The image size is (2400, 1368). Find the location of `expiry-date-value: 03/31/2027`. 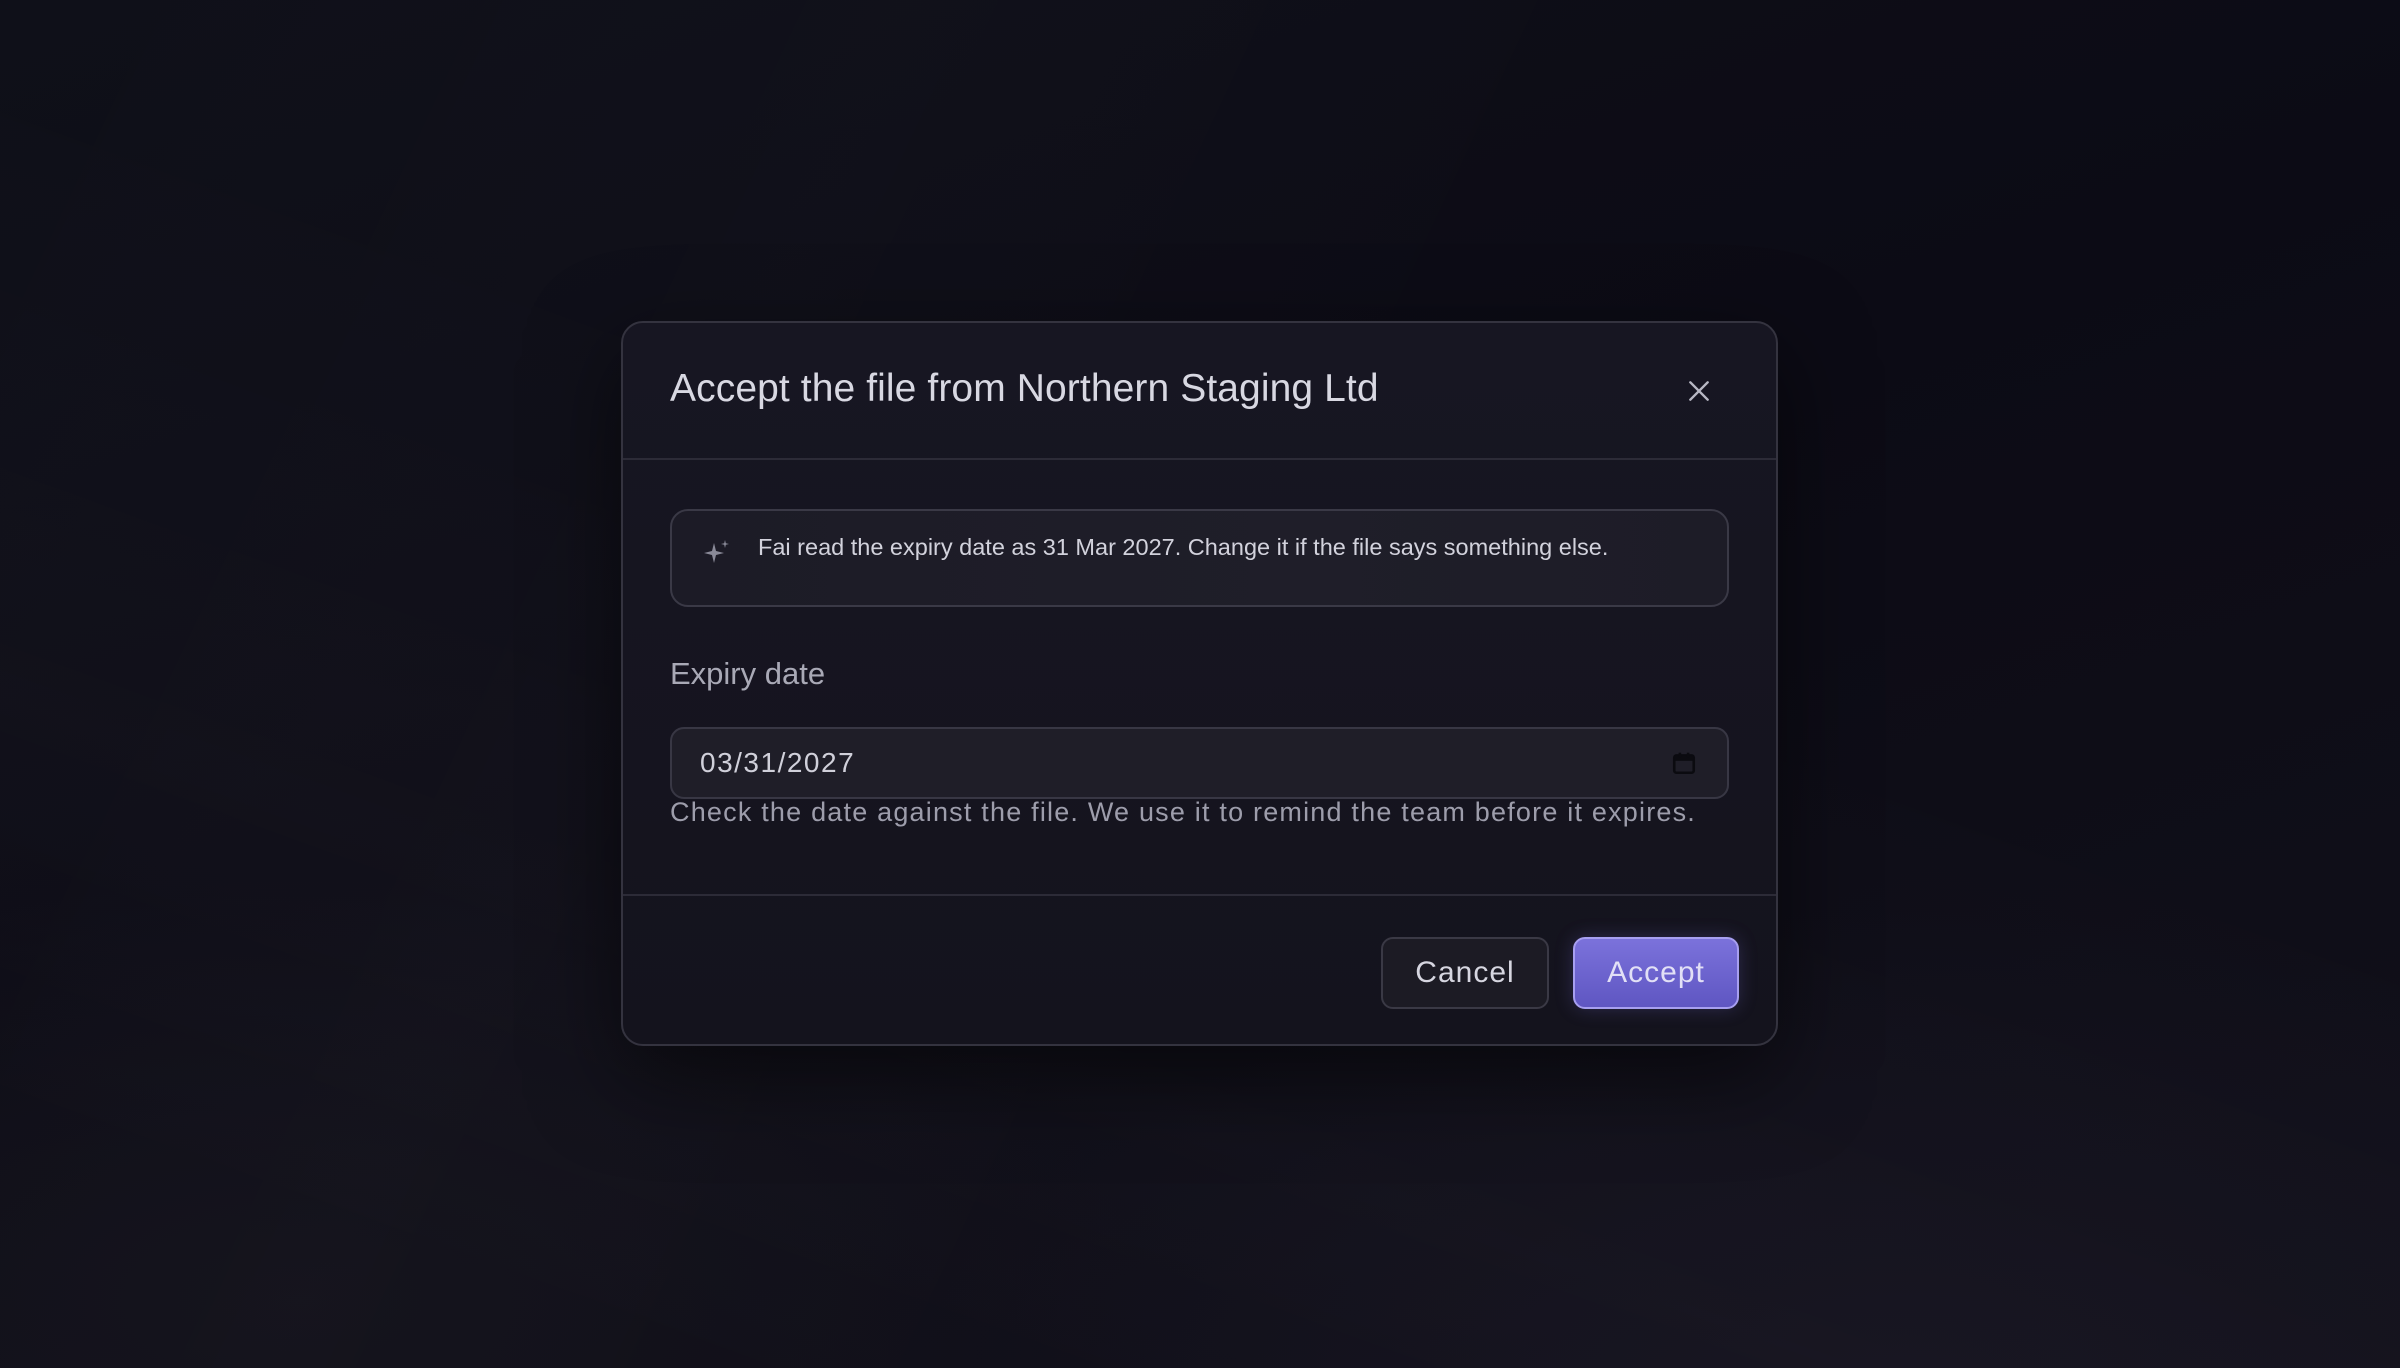

expiry-date-value: 03/31/2027 is located at coordinates (778, 762).